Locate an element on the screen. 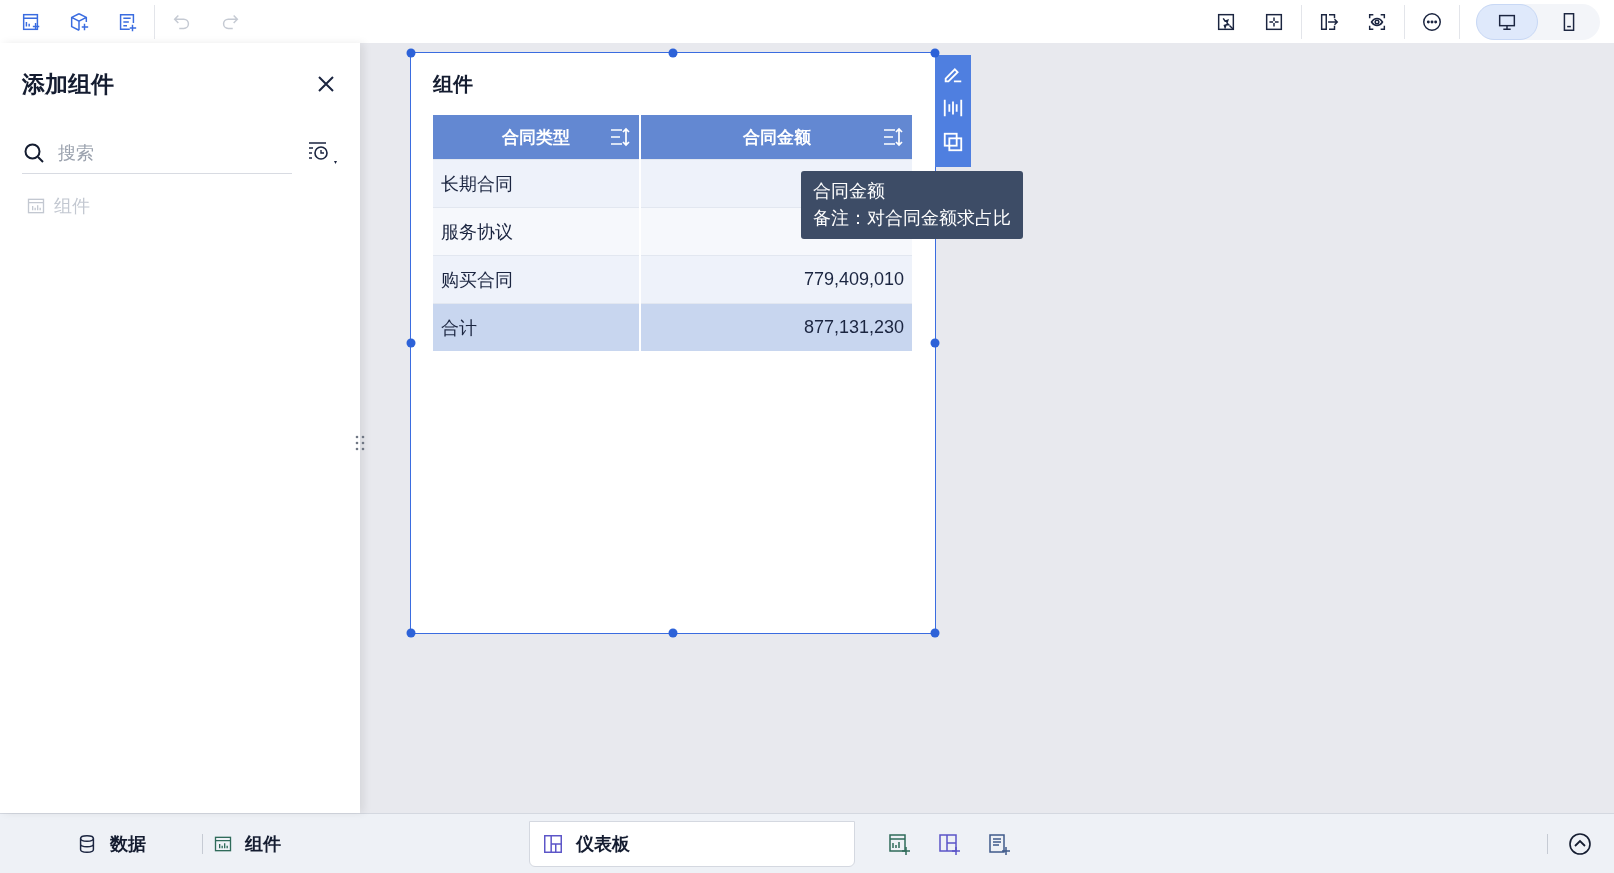 The height and width of the screenshot is (873, 1614). tooltip-title: 合同金额 is located at coordinates (849, 191).